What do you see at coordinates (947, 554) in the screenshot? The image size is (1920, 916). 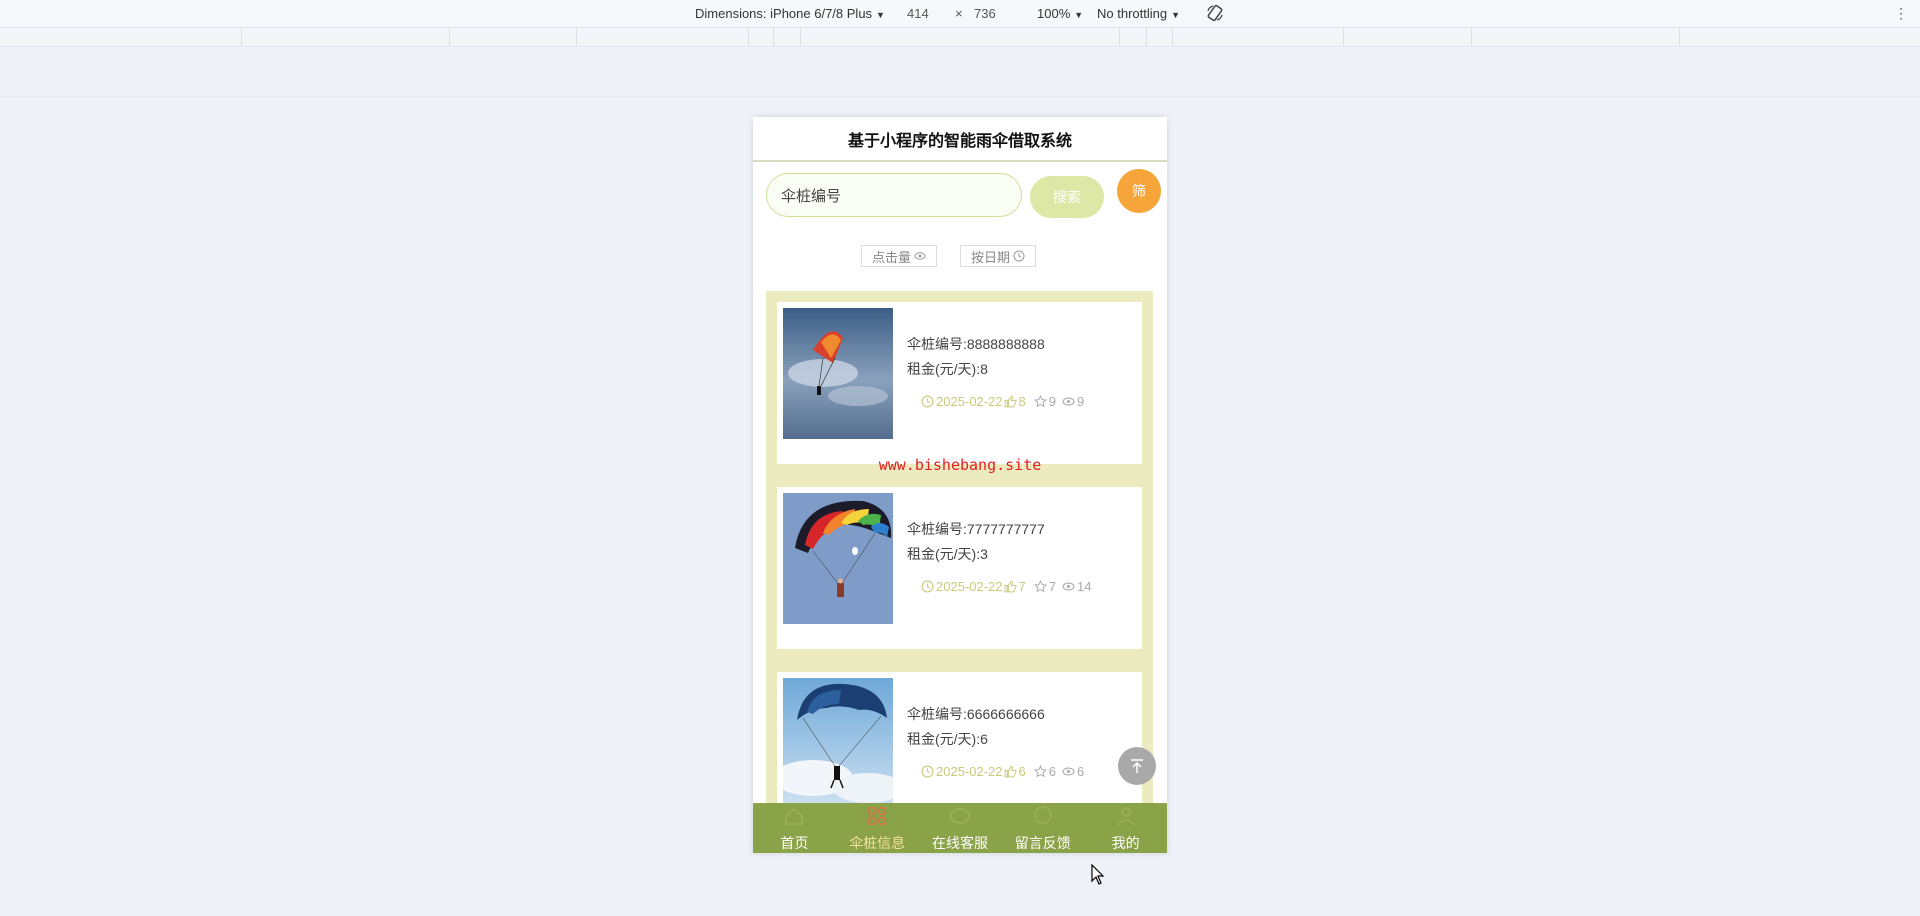 I see `item-rent: 租金(元/天):3` at bounding box center [947, 554].